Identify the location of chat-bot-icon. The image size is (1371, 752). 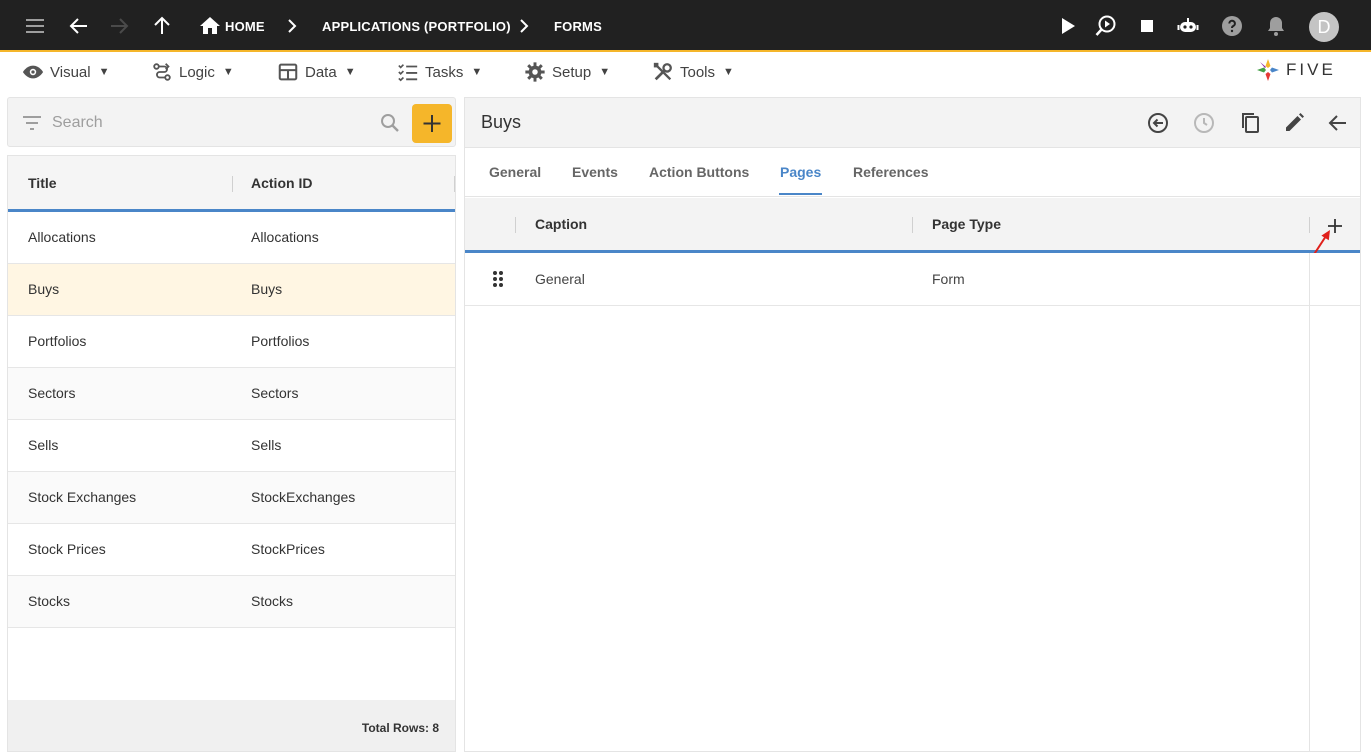
(1188, 26).